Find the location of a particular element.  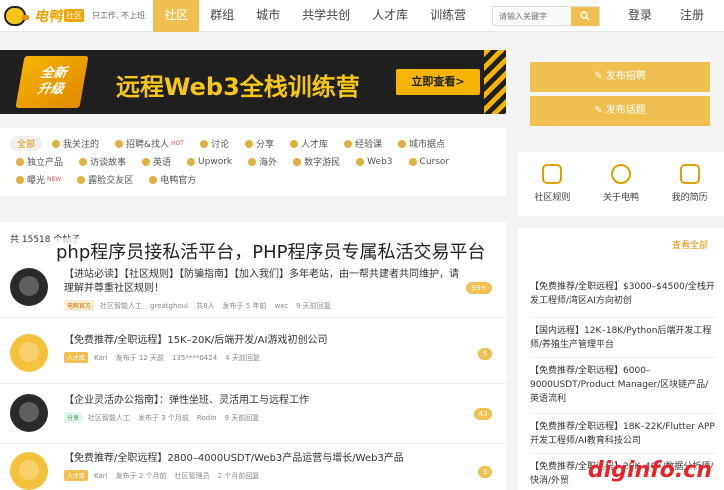

category-tag: 露脸交友区 is located at coordinates (105, 179).